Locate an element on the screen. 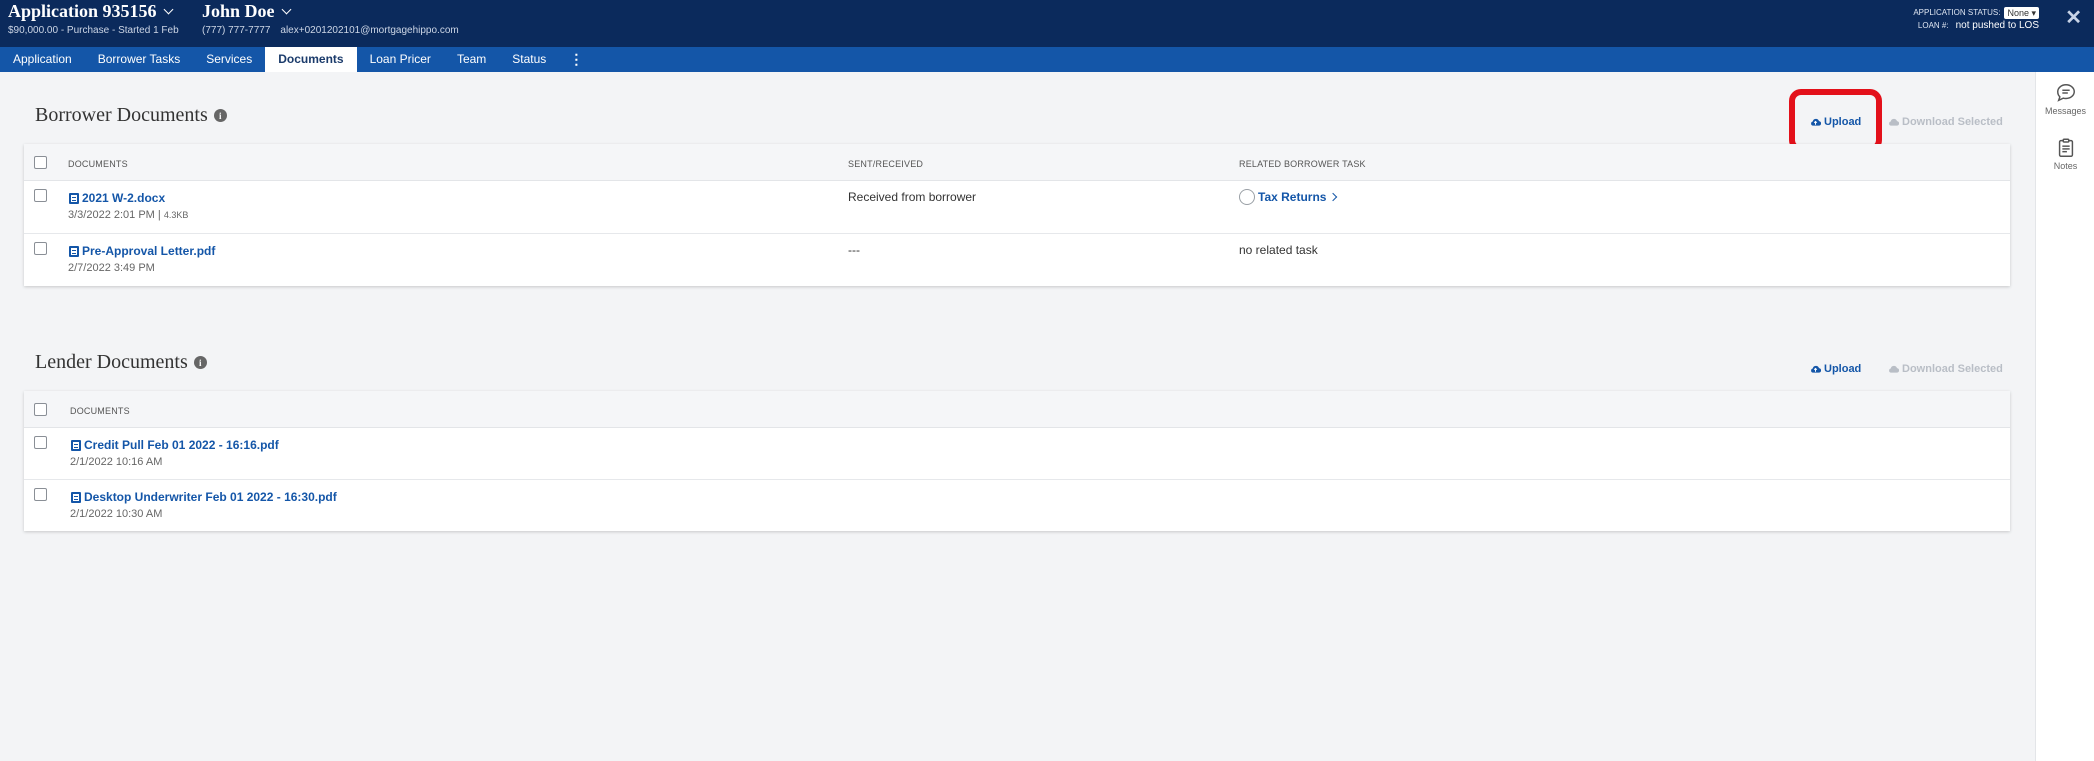 This screenshot has height=761, width=2094. clipboard-icon is located at coordinates (2065, 147).